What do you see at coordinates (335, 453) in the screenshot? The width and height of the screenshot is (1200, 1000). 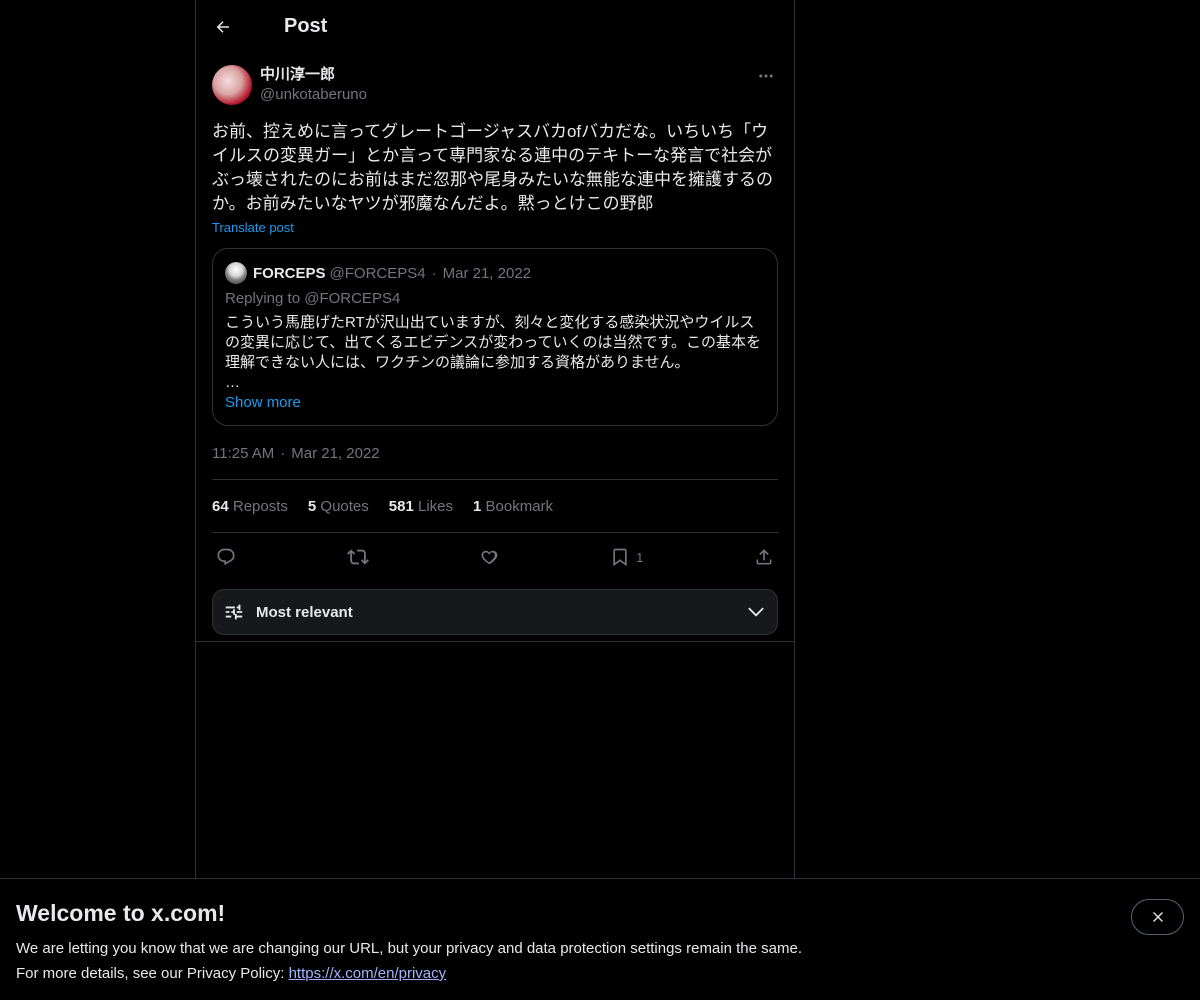 I see `post-date: Mar 21, 2022` at bounding box center [335, 453].